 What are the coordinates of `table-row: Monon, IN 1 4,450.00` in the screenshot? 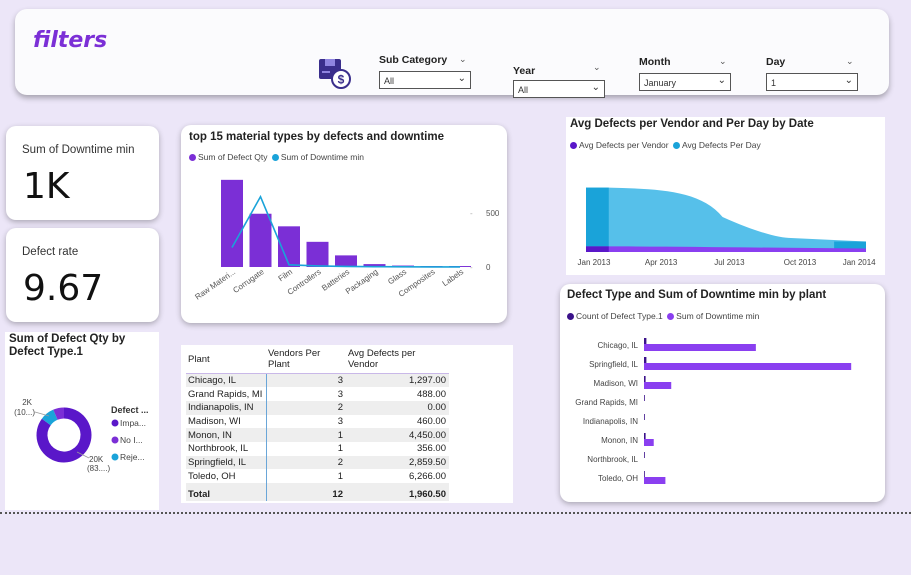 It's located at (317, 435).